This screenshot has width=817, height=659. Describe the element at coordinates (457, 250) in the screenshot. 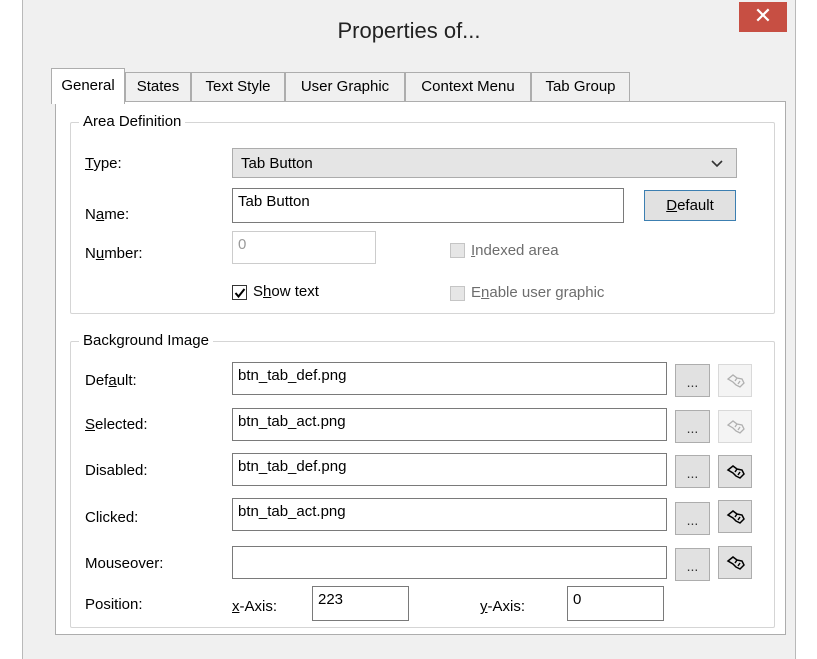

I see `indexed-area-checkbox` at that location.